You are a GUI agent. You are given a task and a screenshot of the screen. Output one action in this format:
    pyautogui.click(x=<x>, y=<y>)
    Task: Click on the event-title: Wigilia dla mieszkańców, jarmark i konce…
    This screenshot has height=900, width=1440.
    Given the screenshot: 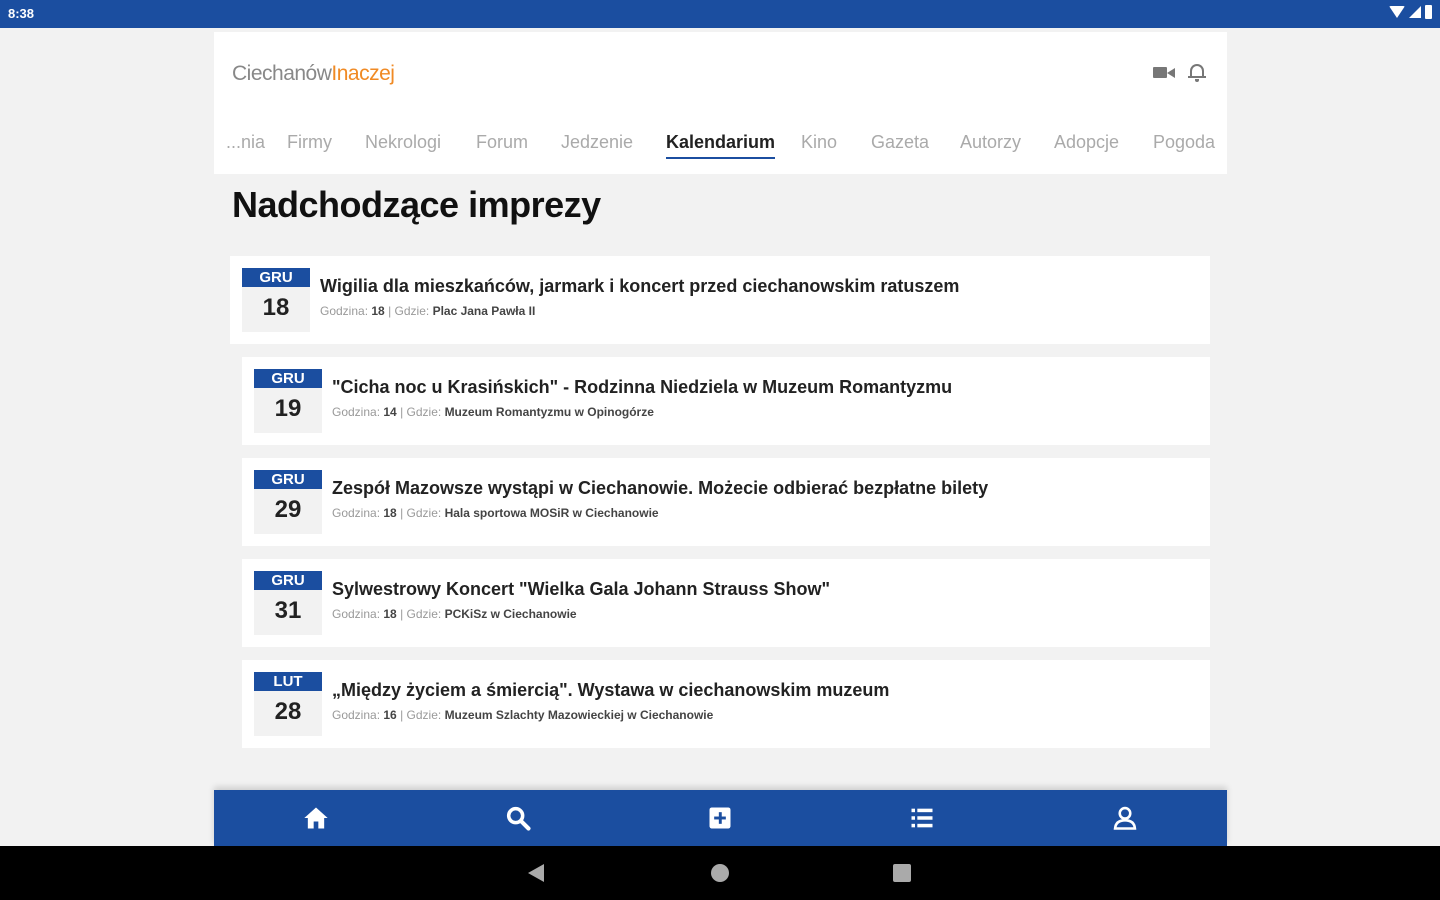 What is the action you would take?
    pyautogui.click(x=639, y=286)
    